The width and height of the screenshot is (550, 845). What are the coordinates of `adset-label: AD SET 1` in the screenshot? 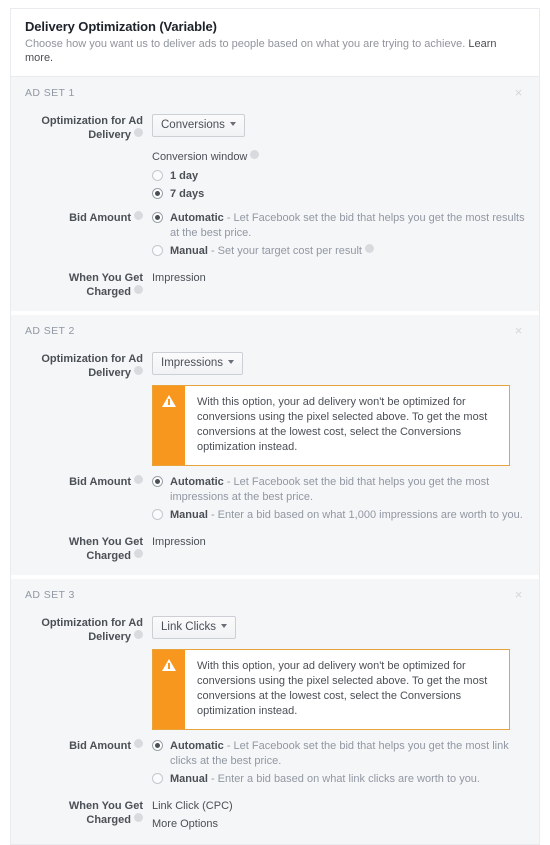 It's located at (50, 93).